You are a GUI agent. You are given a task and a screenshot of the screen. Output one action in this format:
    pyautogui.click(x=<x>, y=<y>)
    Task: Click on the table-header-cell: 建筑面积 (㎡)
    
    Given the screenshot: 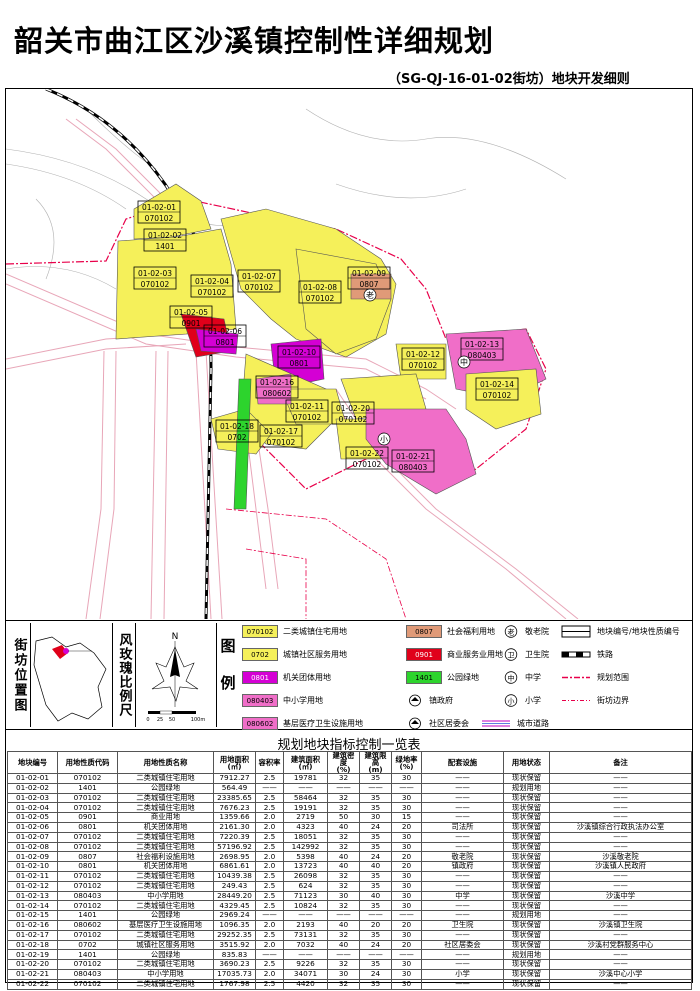 What is the action you would take?
    pyautogui.click(x=305, y=762)
    